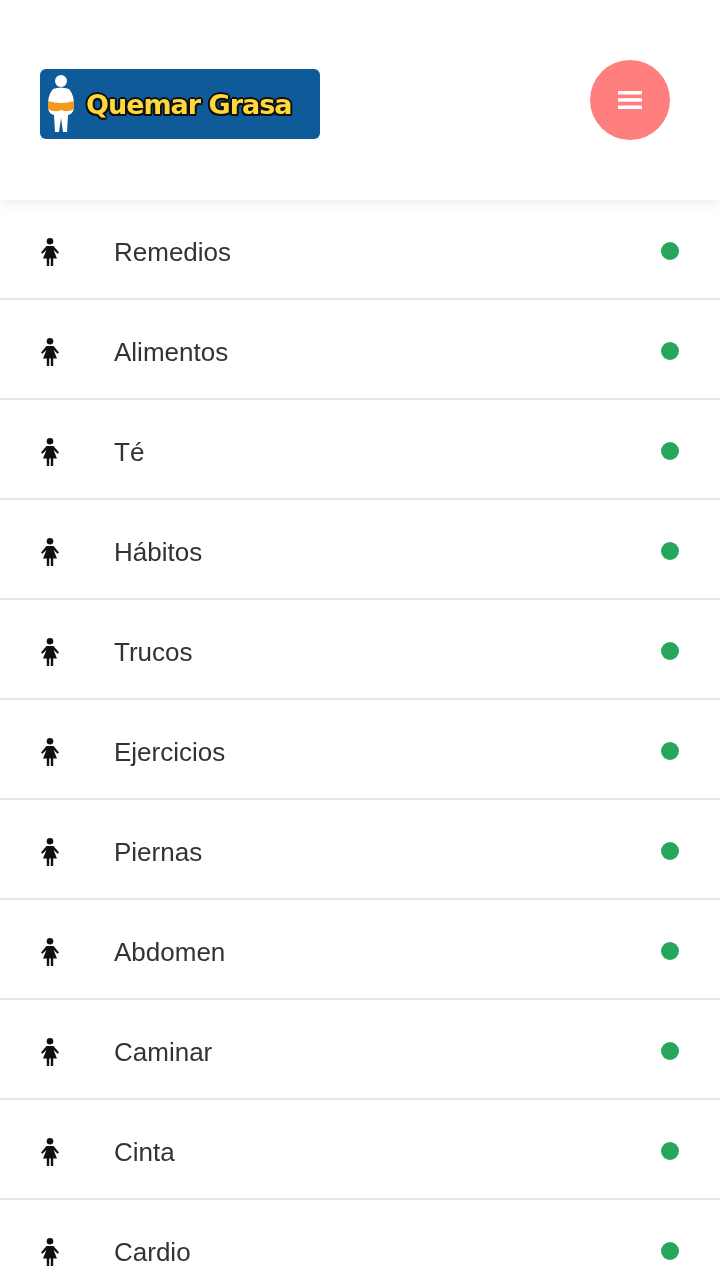  Describe the element at coordinates (360, 750) in the screenshot. I see `menu-item: Ejercicios` at that location.